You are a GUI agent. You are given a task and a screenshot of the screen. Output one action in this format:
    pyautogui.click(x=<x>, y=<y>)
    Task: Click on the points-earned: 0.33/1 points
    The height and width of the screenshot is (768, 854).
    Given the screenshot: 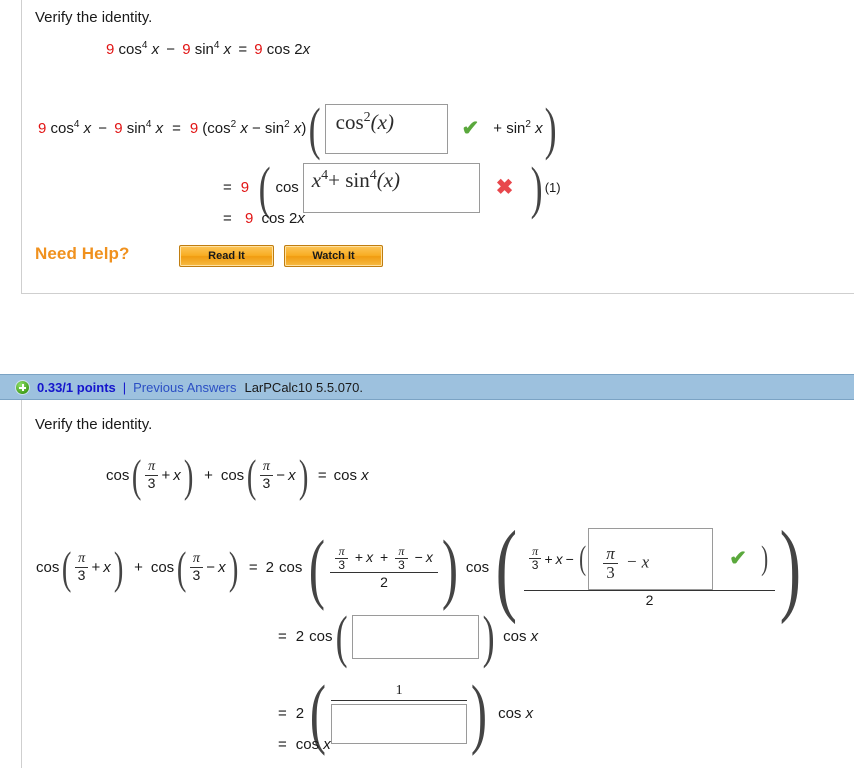 What is the action you would take?
    pyautogui.click(x=76, y=387)
    